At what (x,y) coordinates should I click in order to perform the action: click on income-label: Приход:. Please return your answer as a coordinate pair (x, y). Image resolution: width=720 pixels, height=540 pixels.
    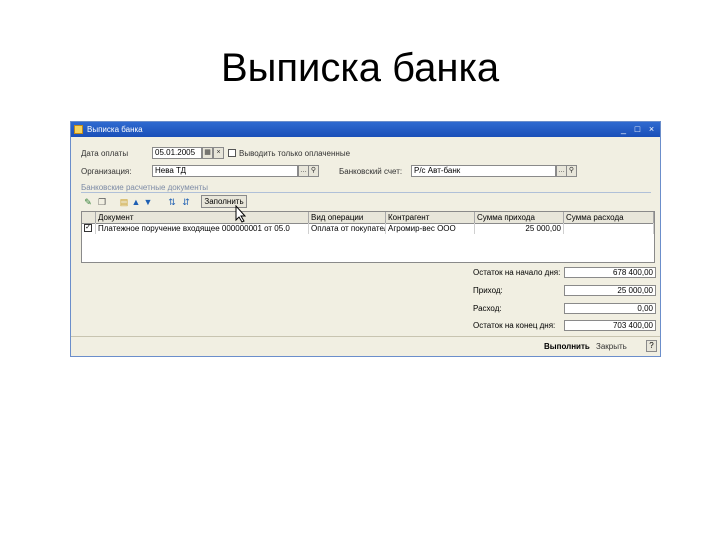
    Looking at the image, I should click on (488, 290).